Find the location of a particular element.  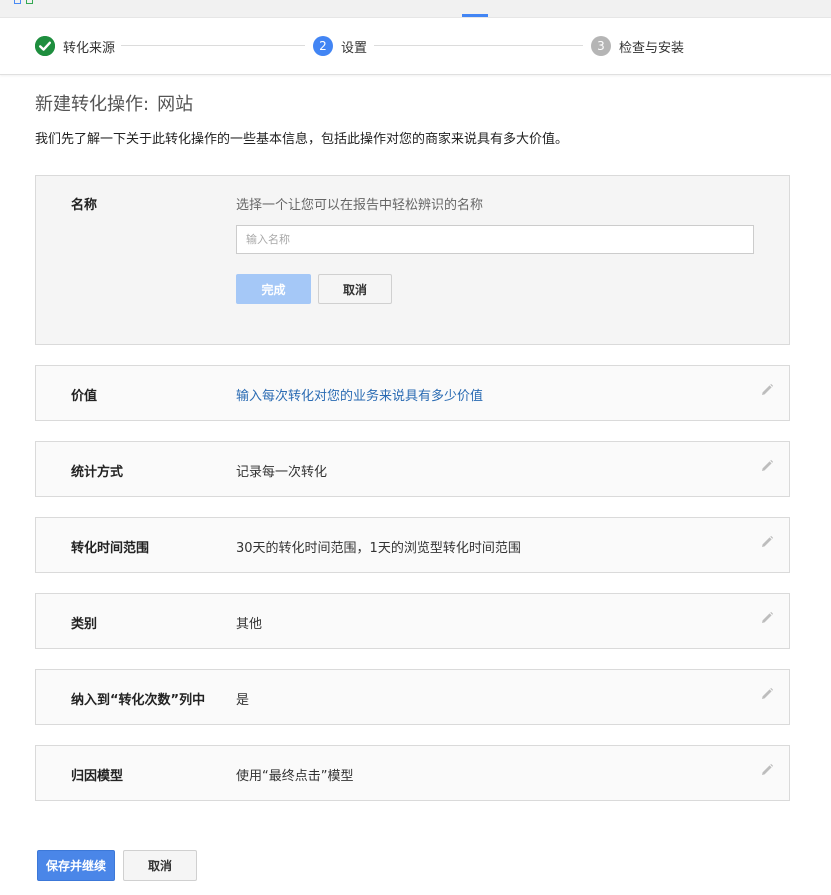

category-value: 其他 is located at coordinates (249, 624).